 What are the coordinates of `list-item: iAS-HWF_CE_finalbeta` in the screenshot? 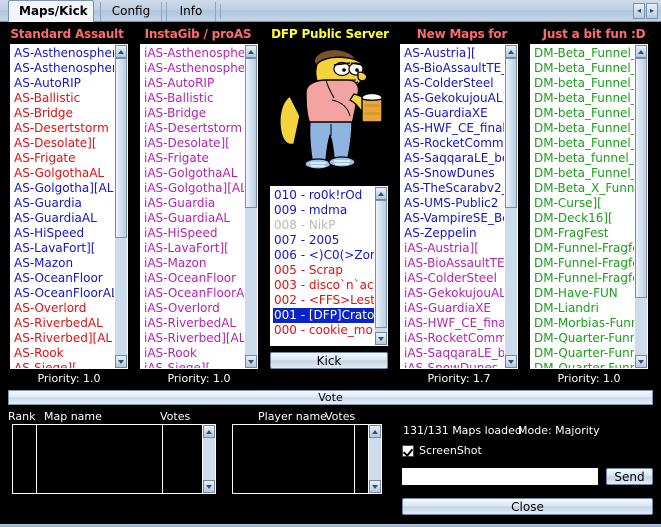 It's located at (453, 323).